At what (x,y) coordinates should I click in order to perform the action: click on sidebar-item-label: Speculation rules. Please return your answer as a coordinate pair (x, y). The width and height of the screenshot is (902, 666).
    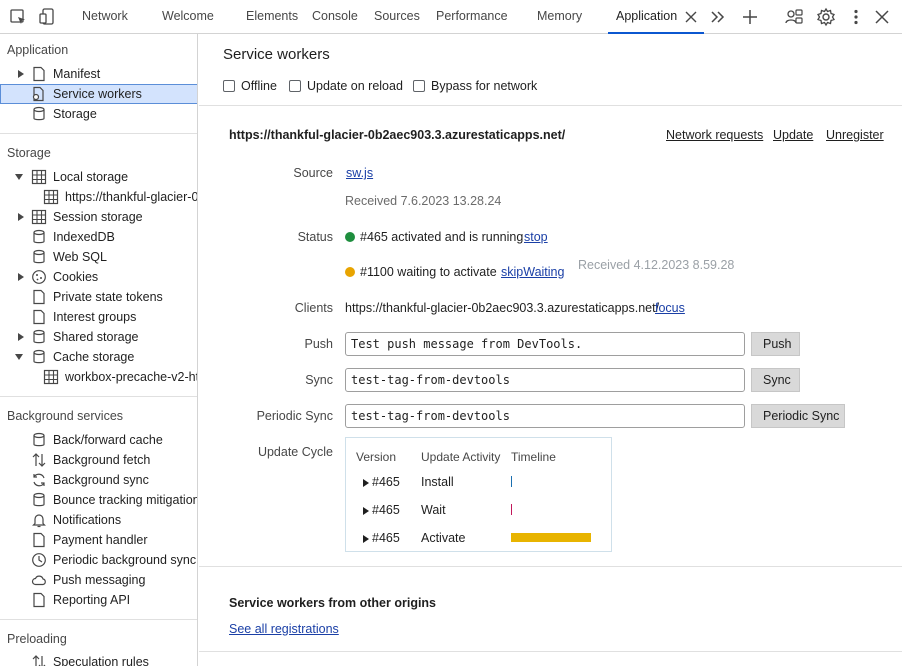
    Looking at the image, I should click on (101, 660).